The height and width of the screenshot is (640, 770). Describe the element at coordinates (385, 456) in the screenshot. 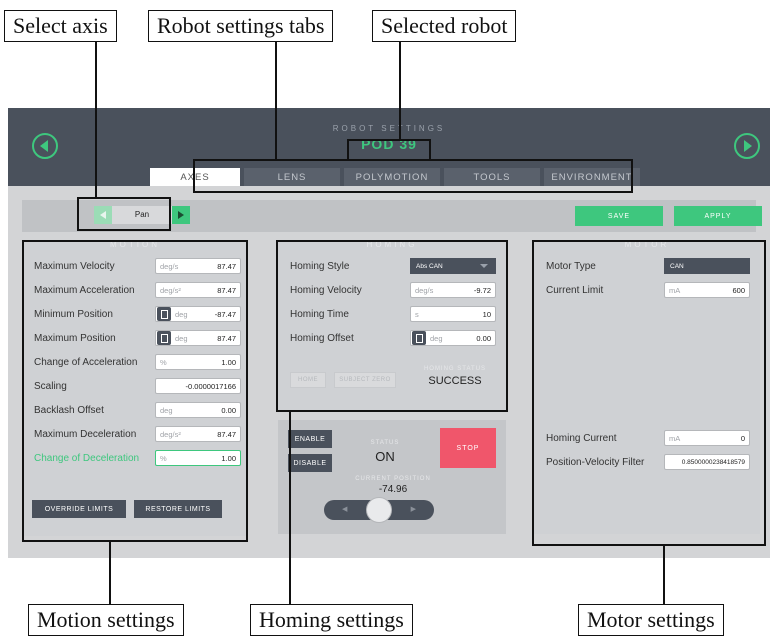

I see `status-value: ON` at that location.